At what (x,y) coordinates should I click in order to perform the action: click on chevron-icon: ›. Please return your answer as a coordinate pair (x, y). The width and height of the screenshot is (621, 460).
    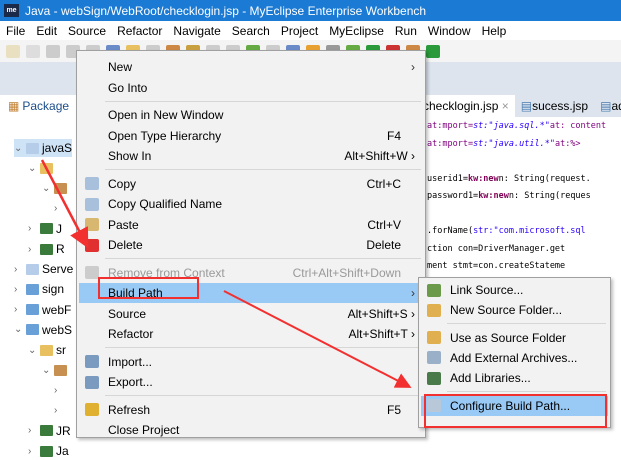
    Looking at the image, I should click on (34, 451).